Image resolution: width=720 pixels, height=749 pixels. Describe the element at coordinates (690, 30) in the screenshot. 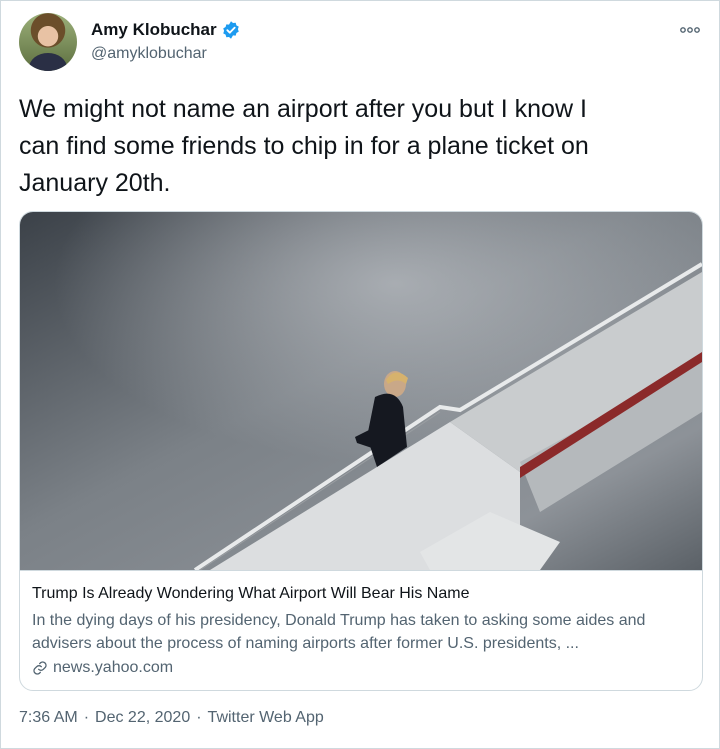

I see `more-horizontal-icon` at that location.